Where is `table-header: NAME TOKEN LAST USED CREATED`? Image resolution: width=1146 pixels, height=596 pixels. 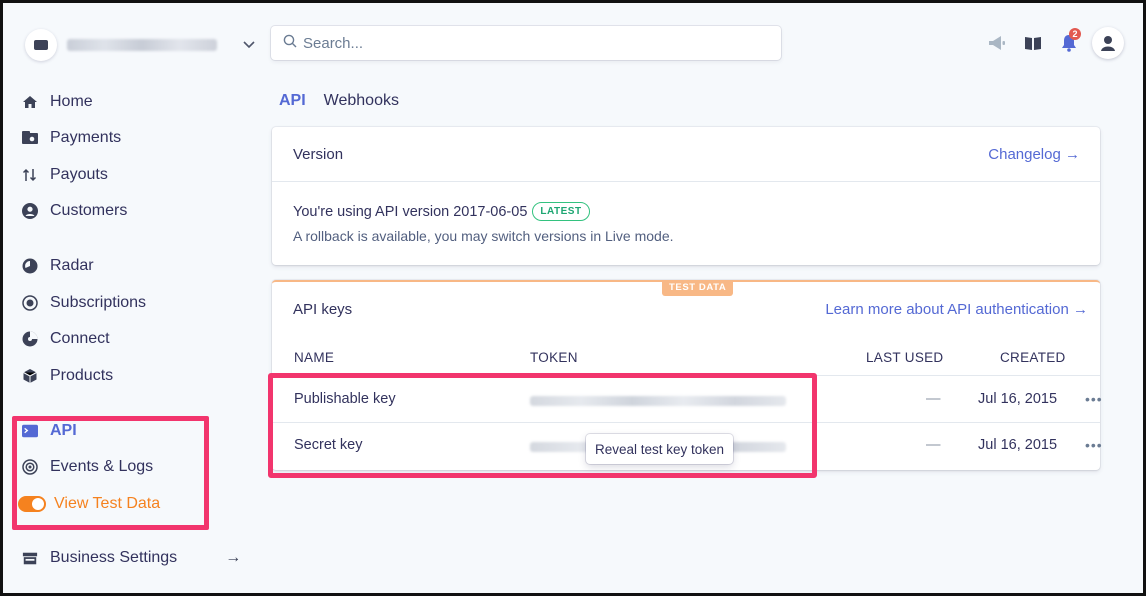
table-header: NAME TOKEN LAST USED CREATED is located at coordinates (686, 356).